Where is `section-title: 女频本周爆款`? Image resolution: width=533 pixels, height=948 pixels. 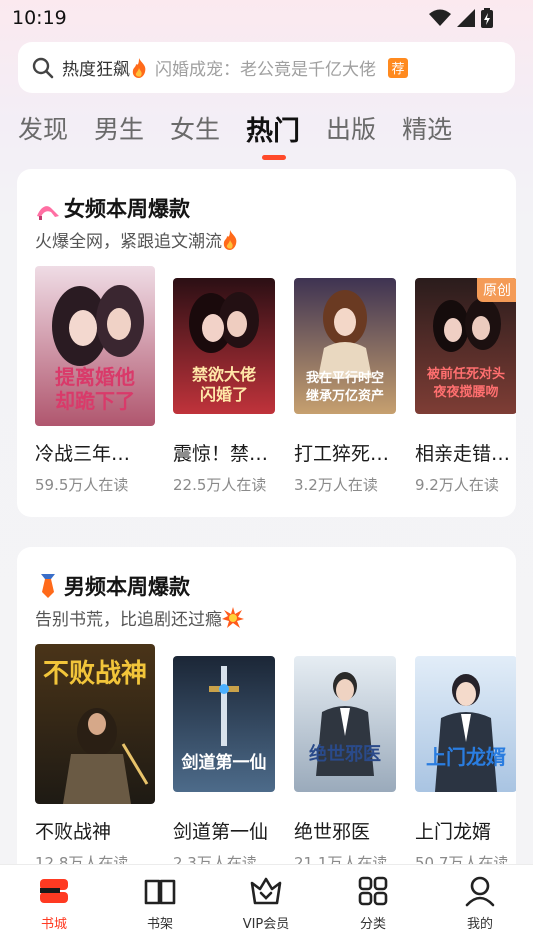 section-title: 女频本周爆款 is located at coordinates (112, 208).